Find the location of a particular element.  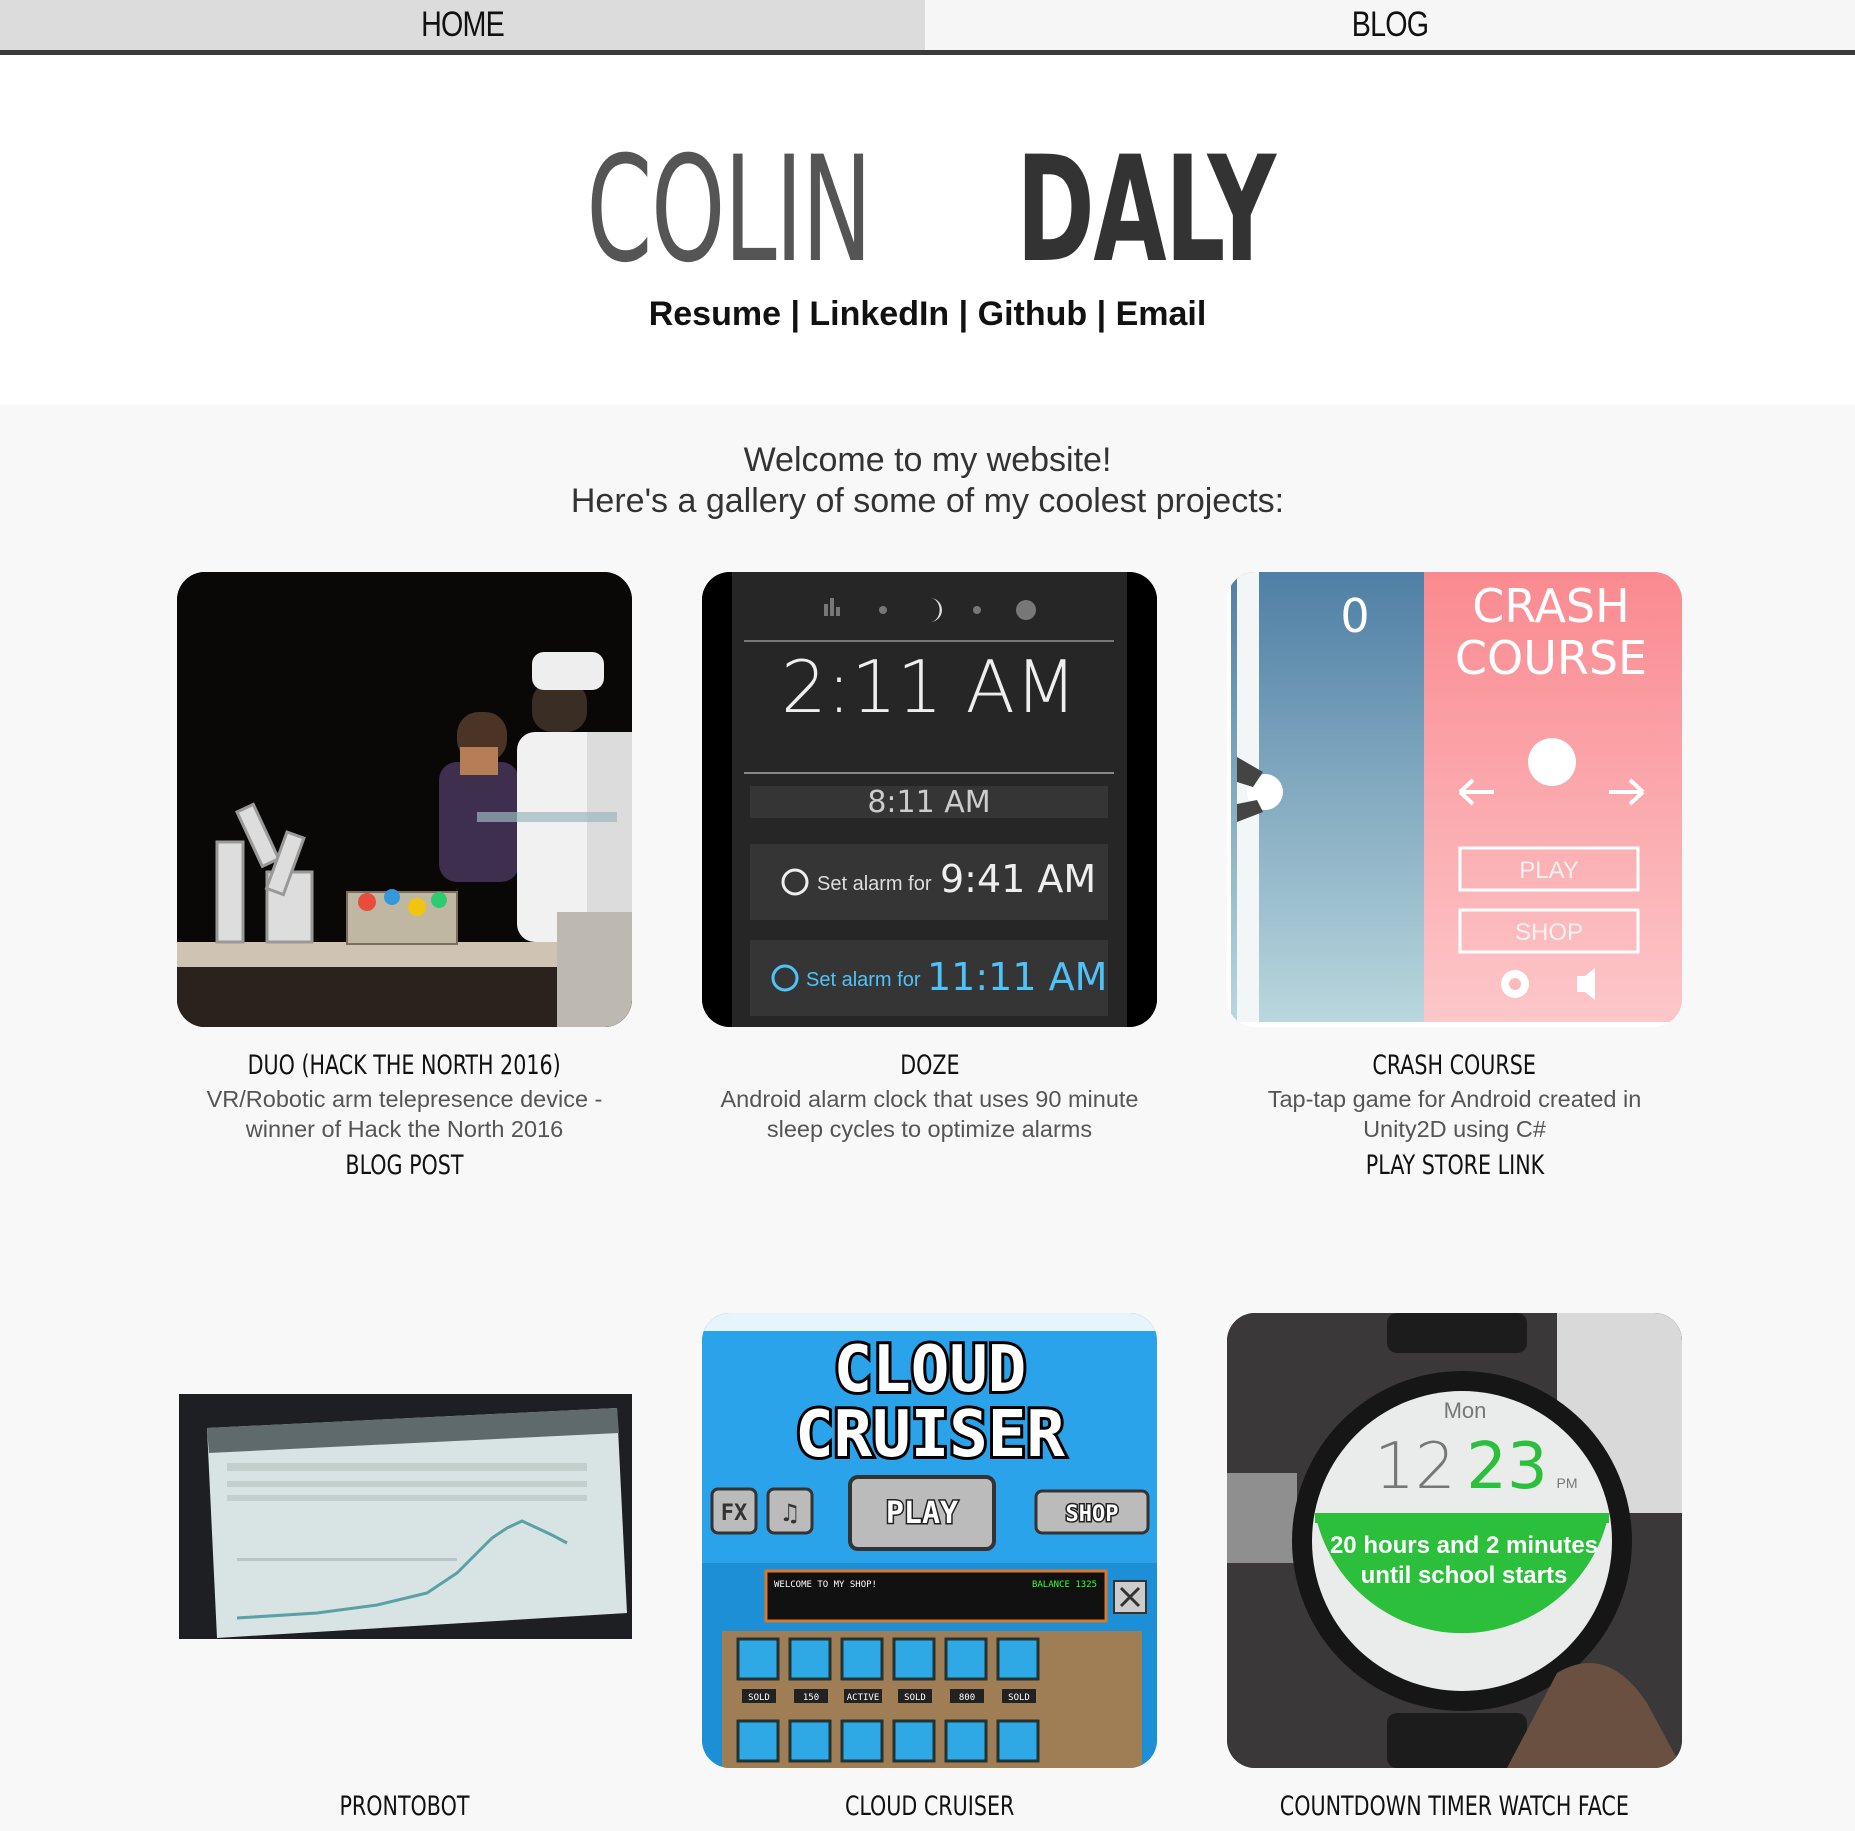

svg-text: 8:11 AM is located at coordinates (928, 802).